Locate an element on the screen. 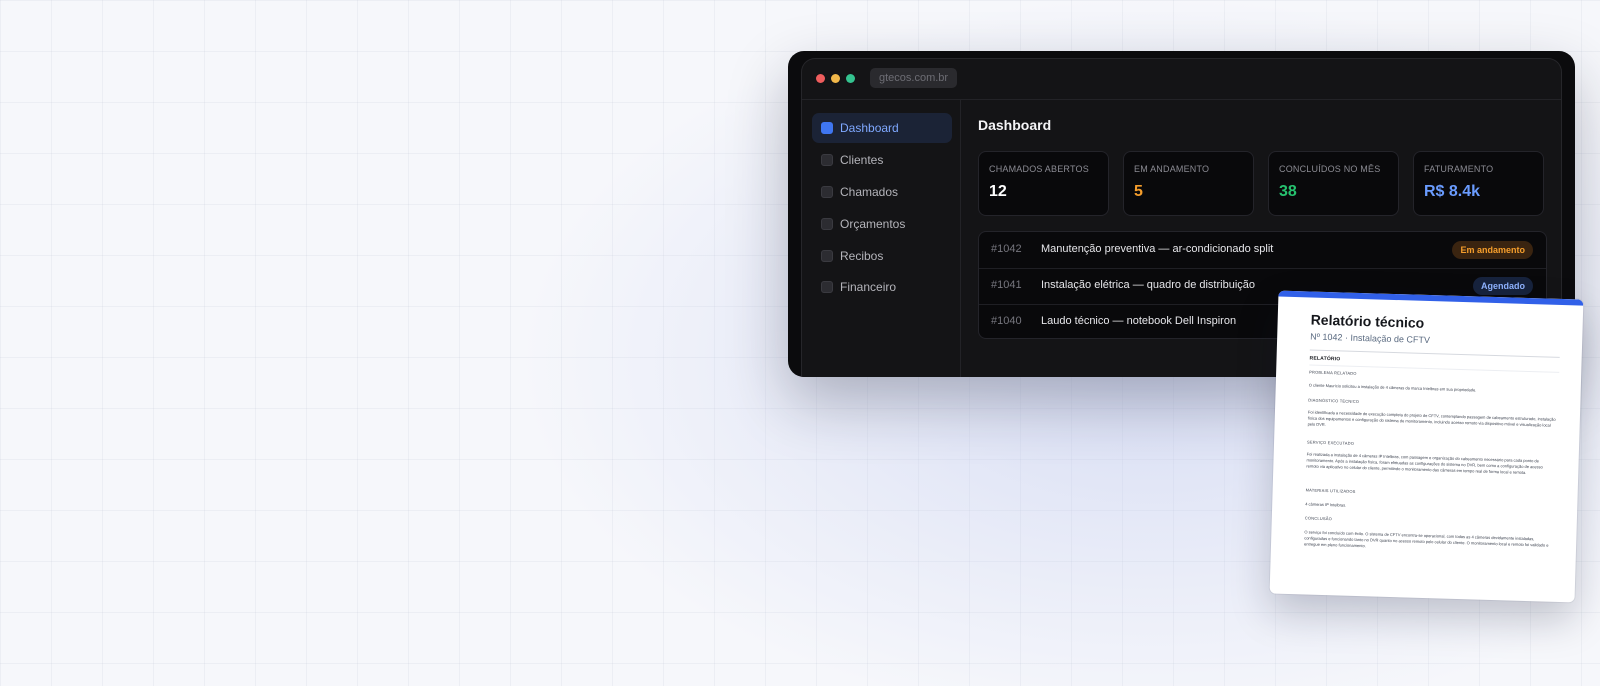 This screenshot has height=686, width=1600. report-divider is located at coordinates (1434, 353).